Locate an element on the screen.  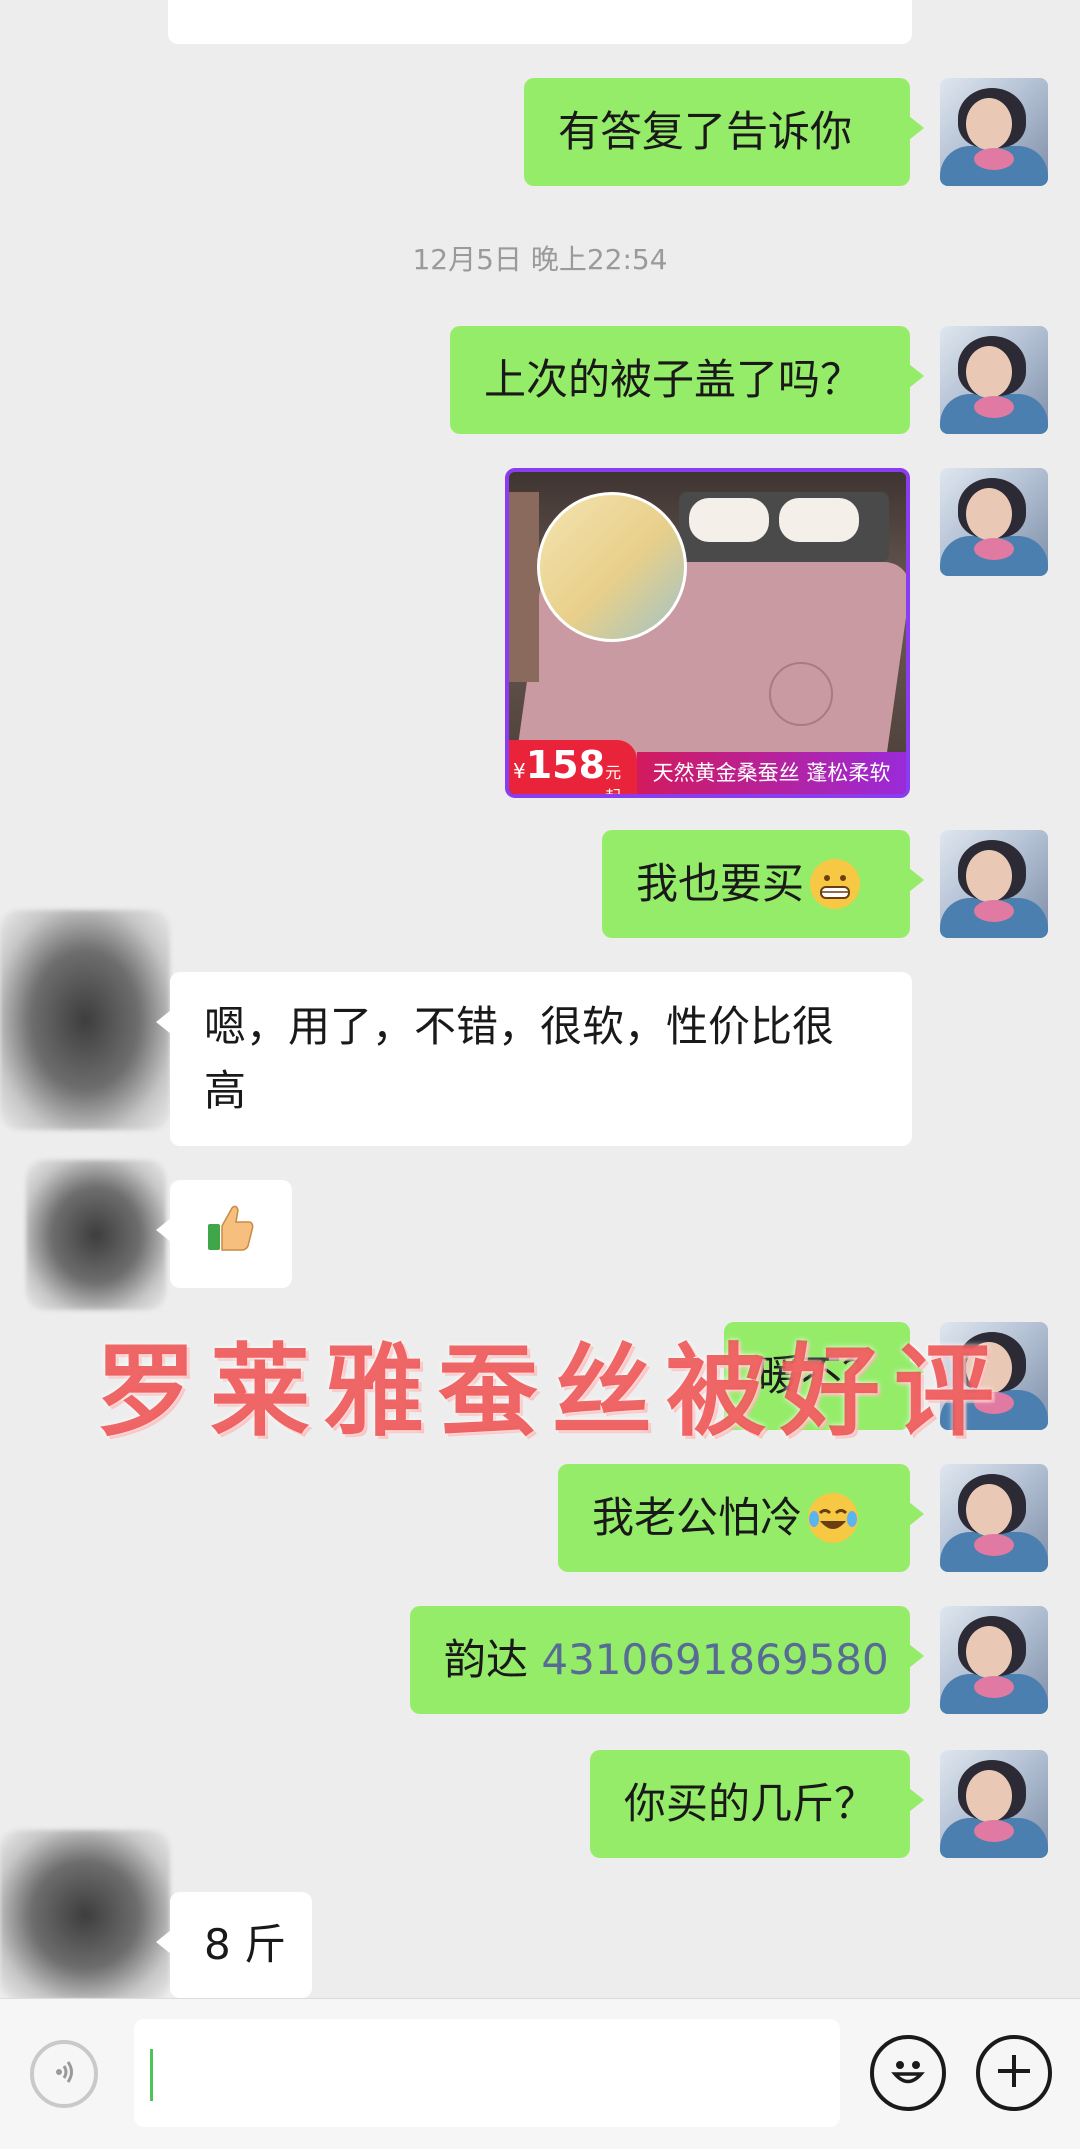
message-text: 你买的几斤？ is located at coordinates (750, 1803).